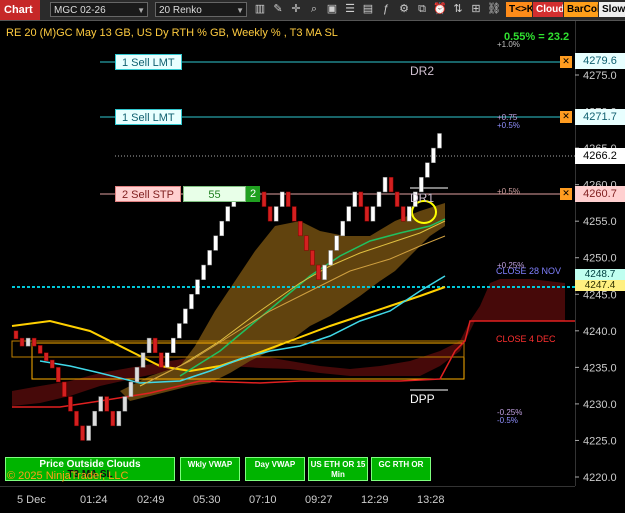 The height and width of the screenshot is (513, 625). I want to click on bar-type-selector: 20 Renko ▼, so click(201, 9).